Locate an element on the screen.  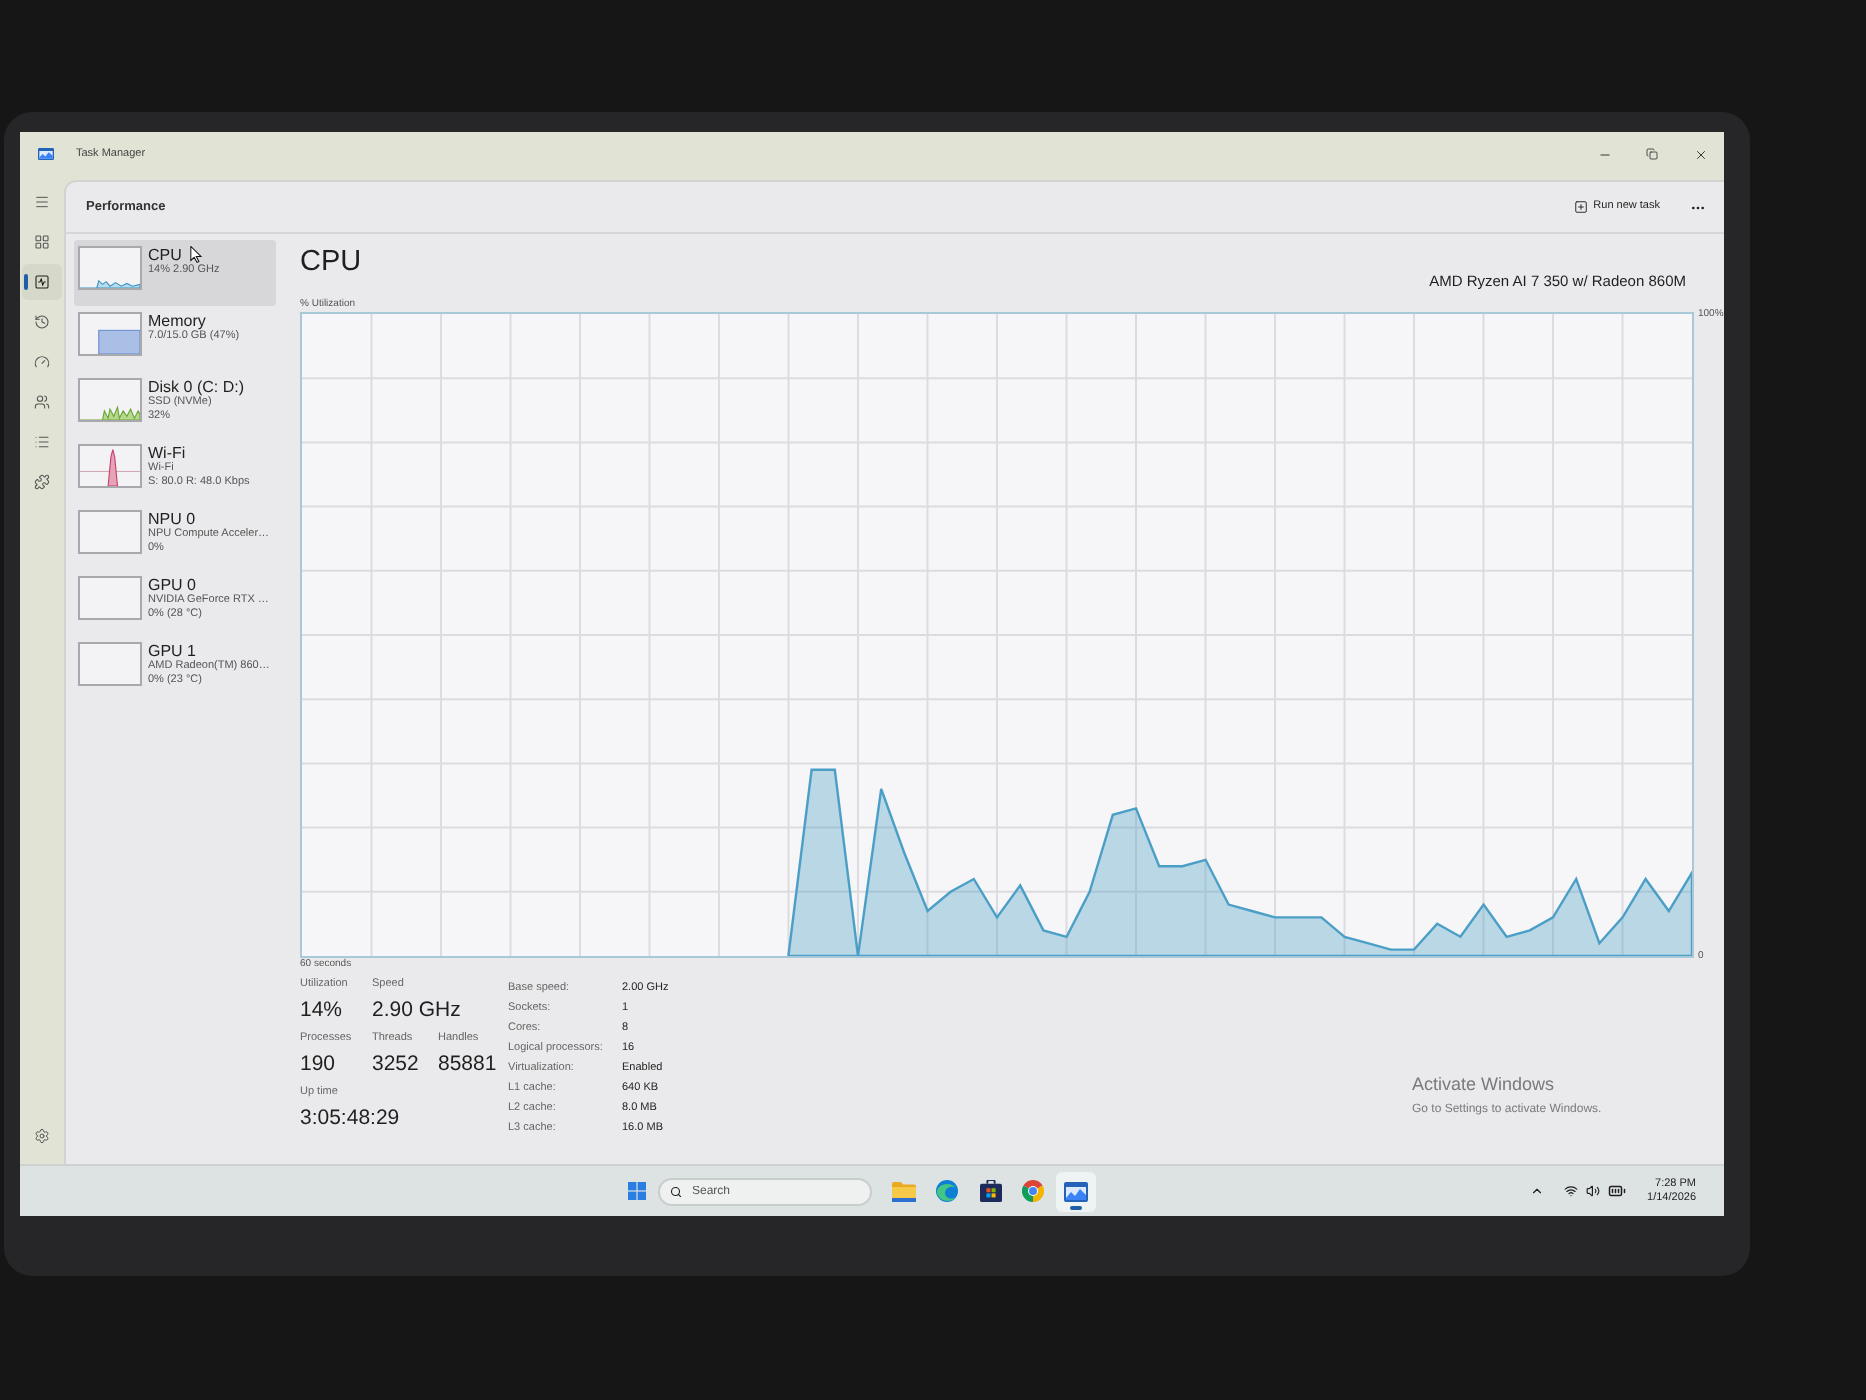
stat-value: 190 is located at coordinates (318, 1065).